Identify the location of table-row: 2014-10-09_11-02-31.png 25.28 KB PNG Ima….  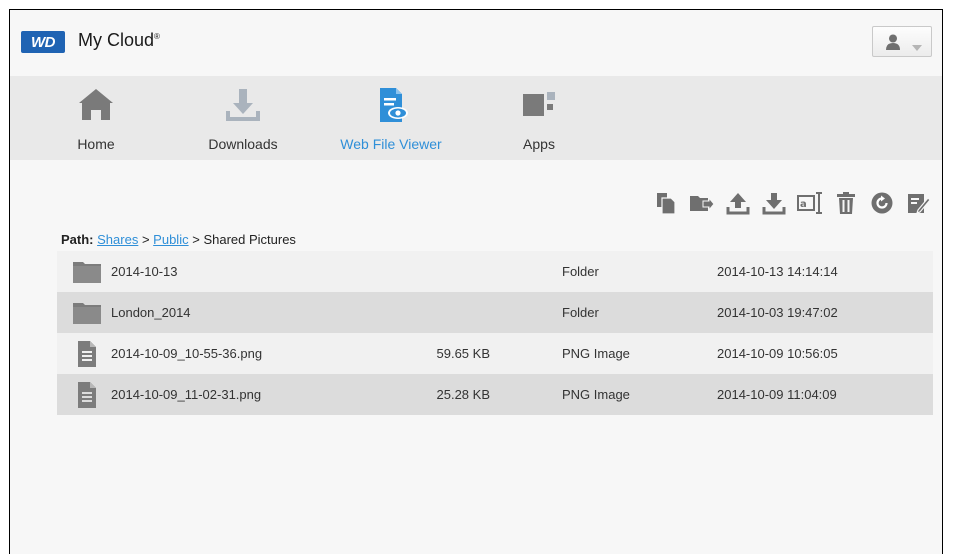
(495, 394).